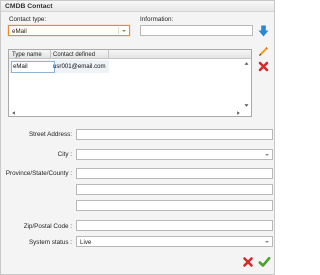  What do you see at coordinates (29, 6) in the screenshot?
I see `window-title: CMDB Contact` at bounding box center [29, 6].